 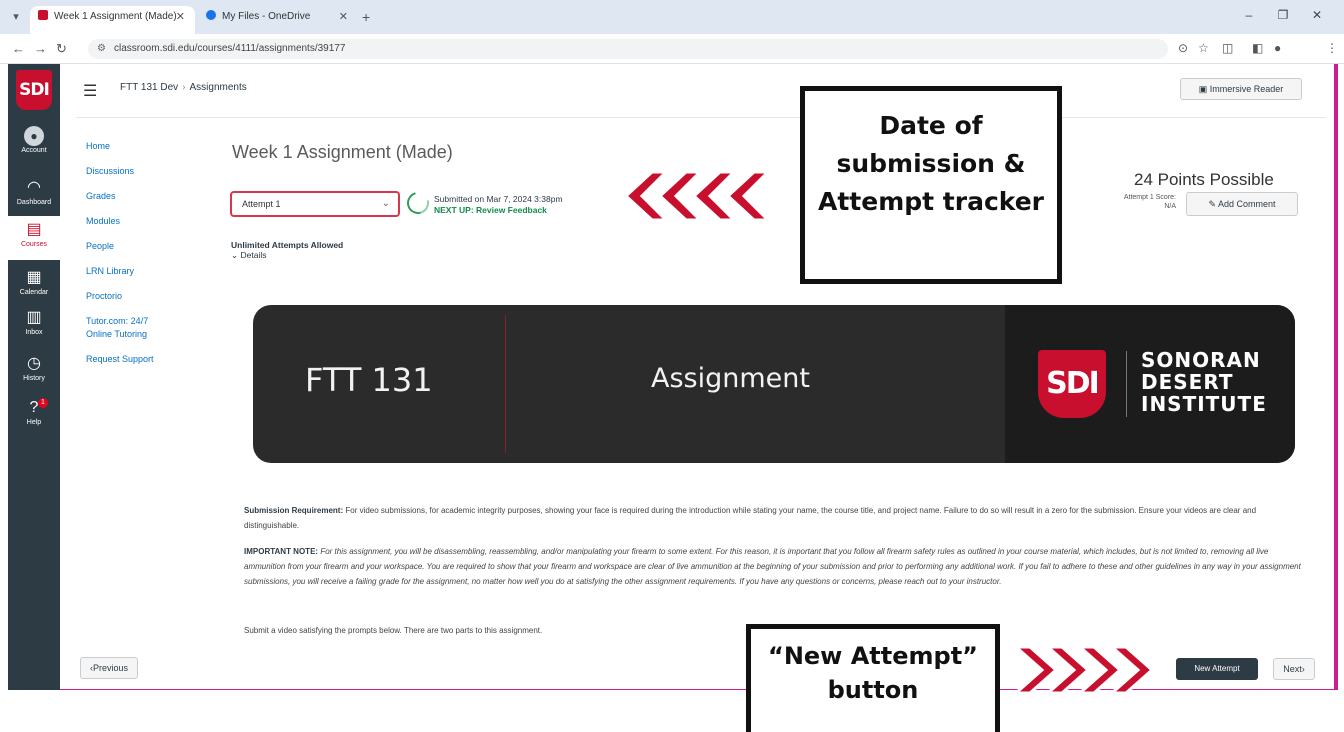 What do you see at coordinates (34, 422) in the screenshot?
I see `global-nav-label: Help` at bounding box center [34, 422].